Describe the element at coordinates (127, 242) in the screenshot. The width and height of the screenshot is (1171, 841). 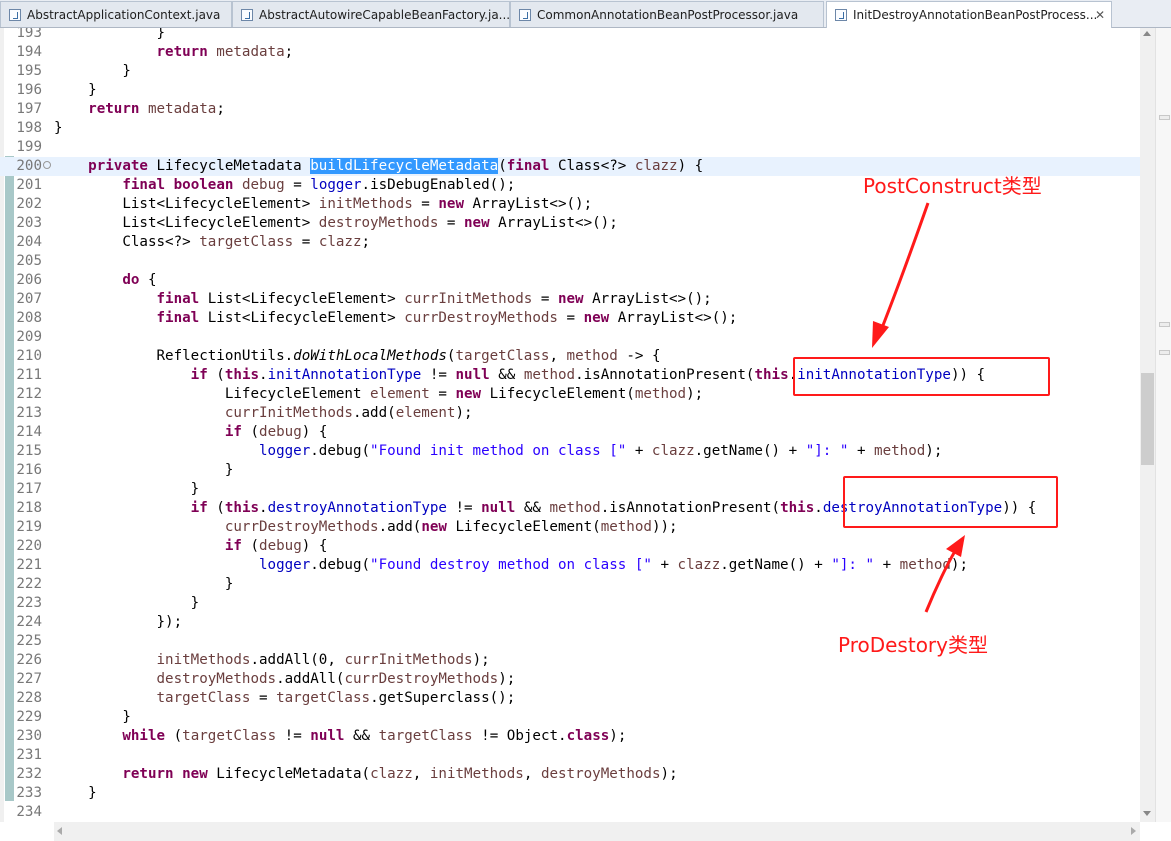
I see `code-token: Class<?>` at that location.